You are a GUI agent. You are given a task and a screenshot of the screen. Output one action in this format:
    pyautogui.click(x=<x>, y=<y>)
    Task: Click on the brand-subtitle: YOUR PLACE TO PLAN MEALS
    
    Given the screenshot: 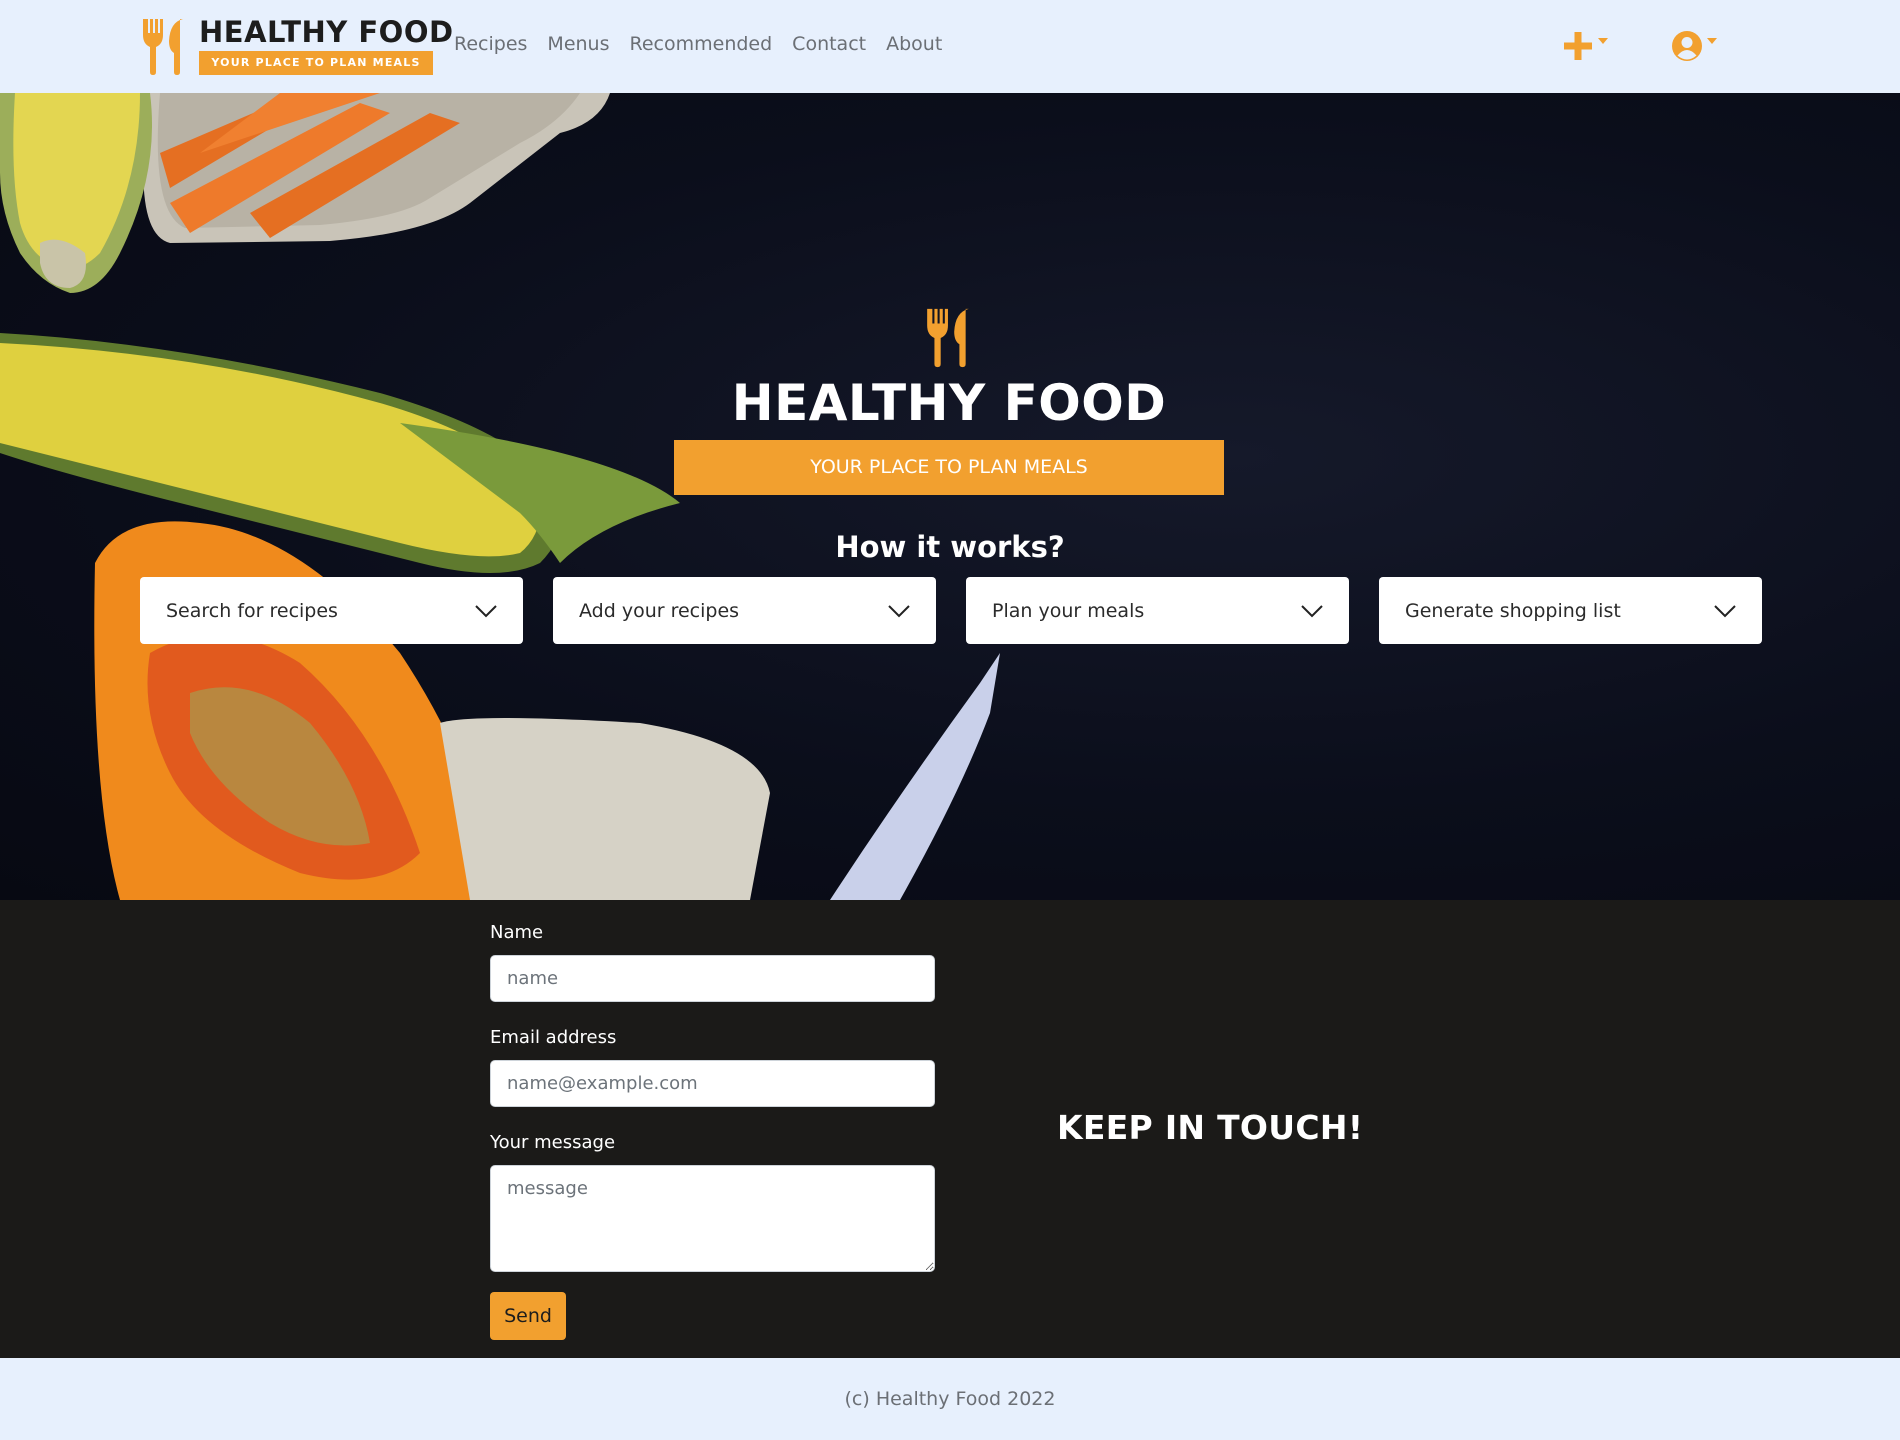 What is the action you would take?
    pyautogui.click(x=316, y=63)
    